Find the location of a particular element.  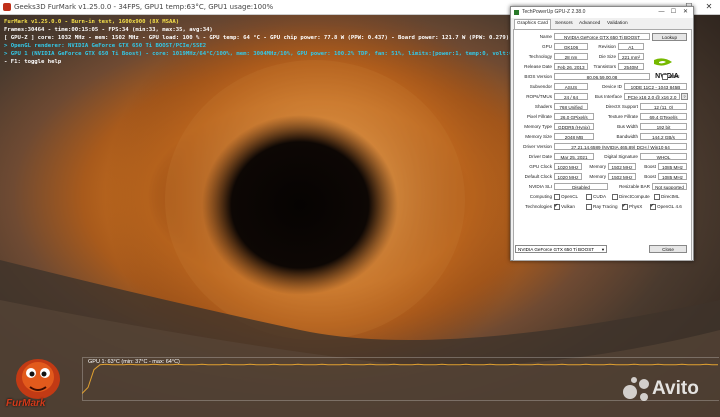

driver-date-value: Mar 25, 2021 is located at coordinates (574, 156).